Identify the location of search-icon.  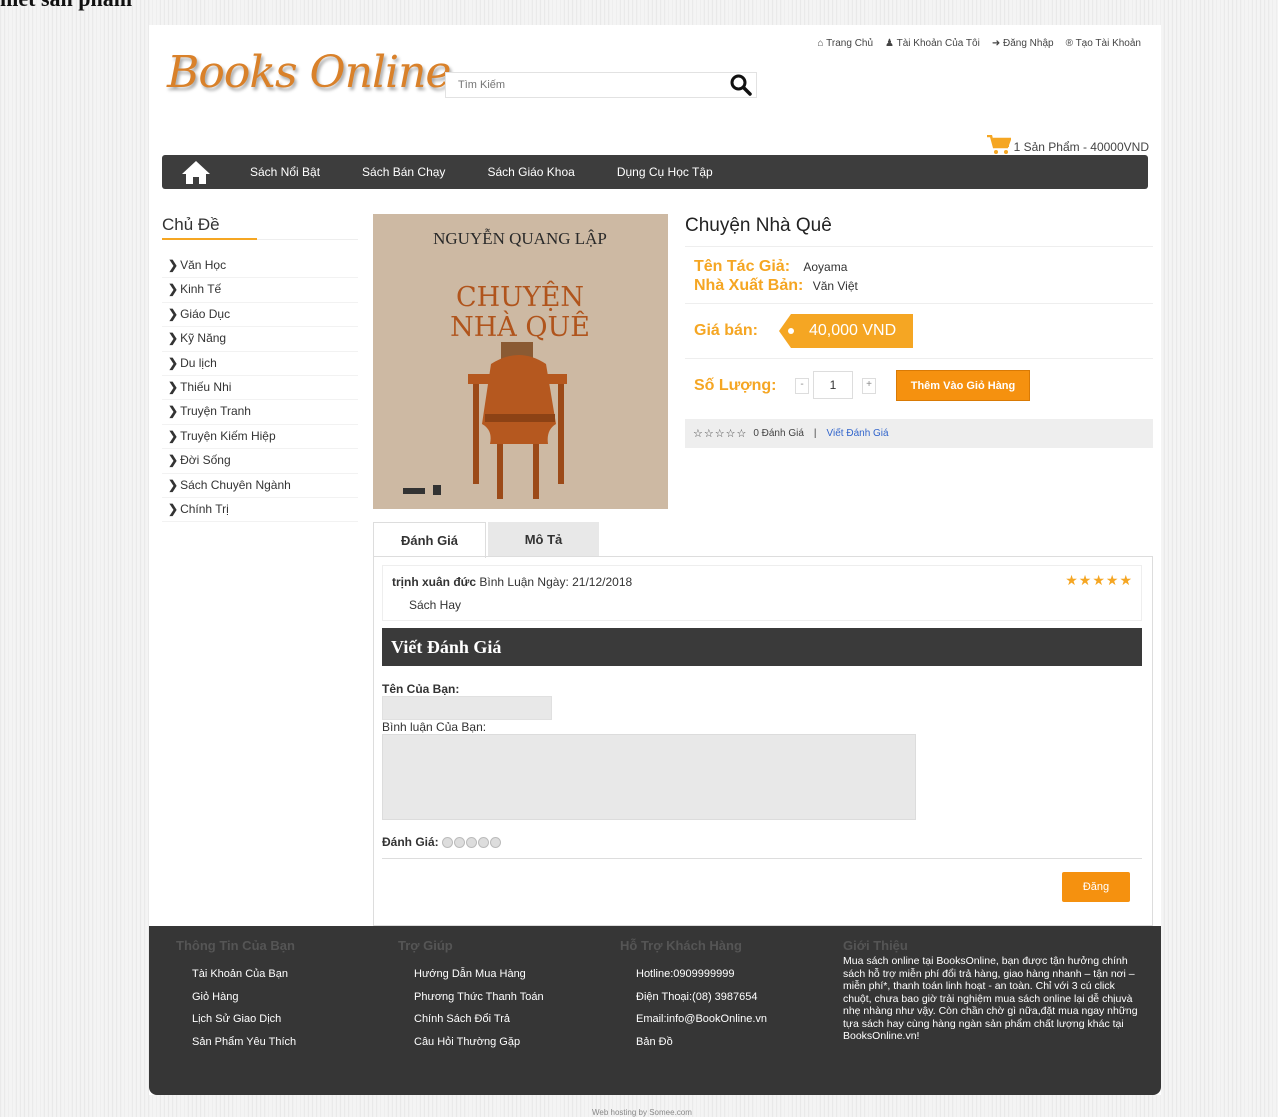
(741, 85).